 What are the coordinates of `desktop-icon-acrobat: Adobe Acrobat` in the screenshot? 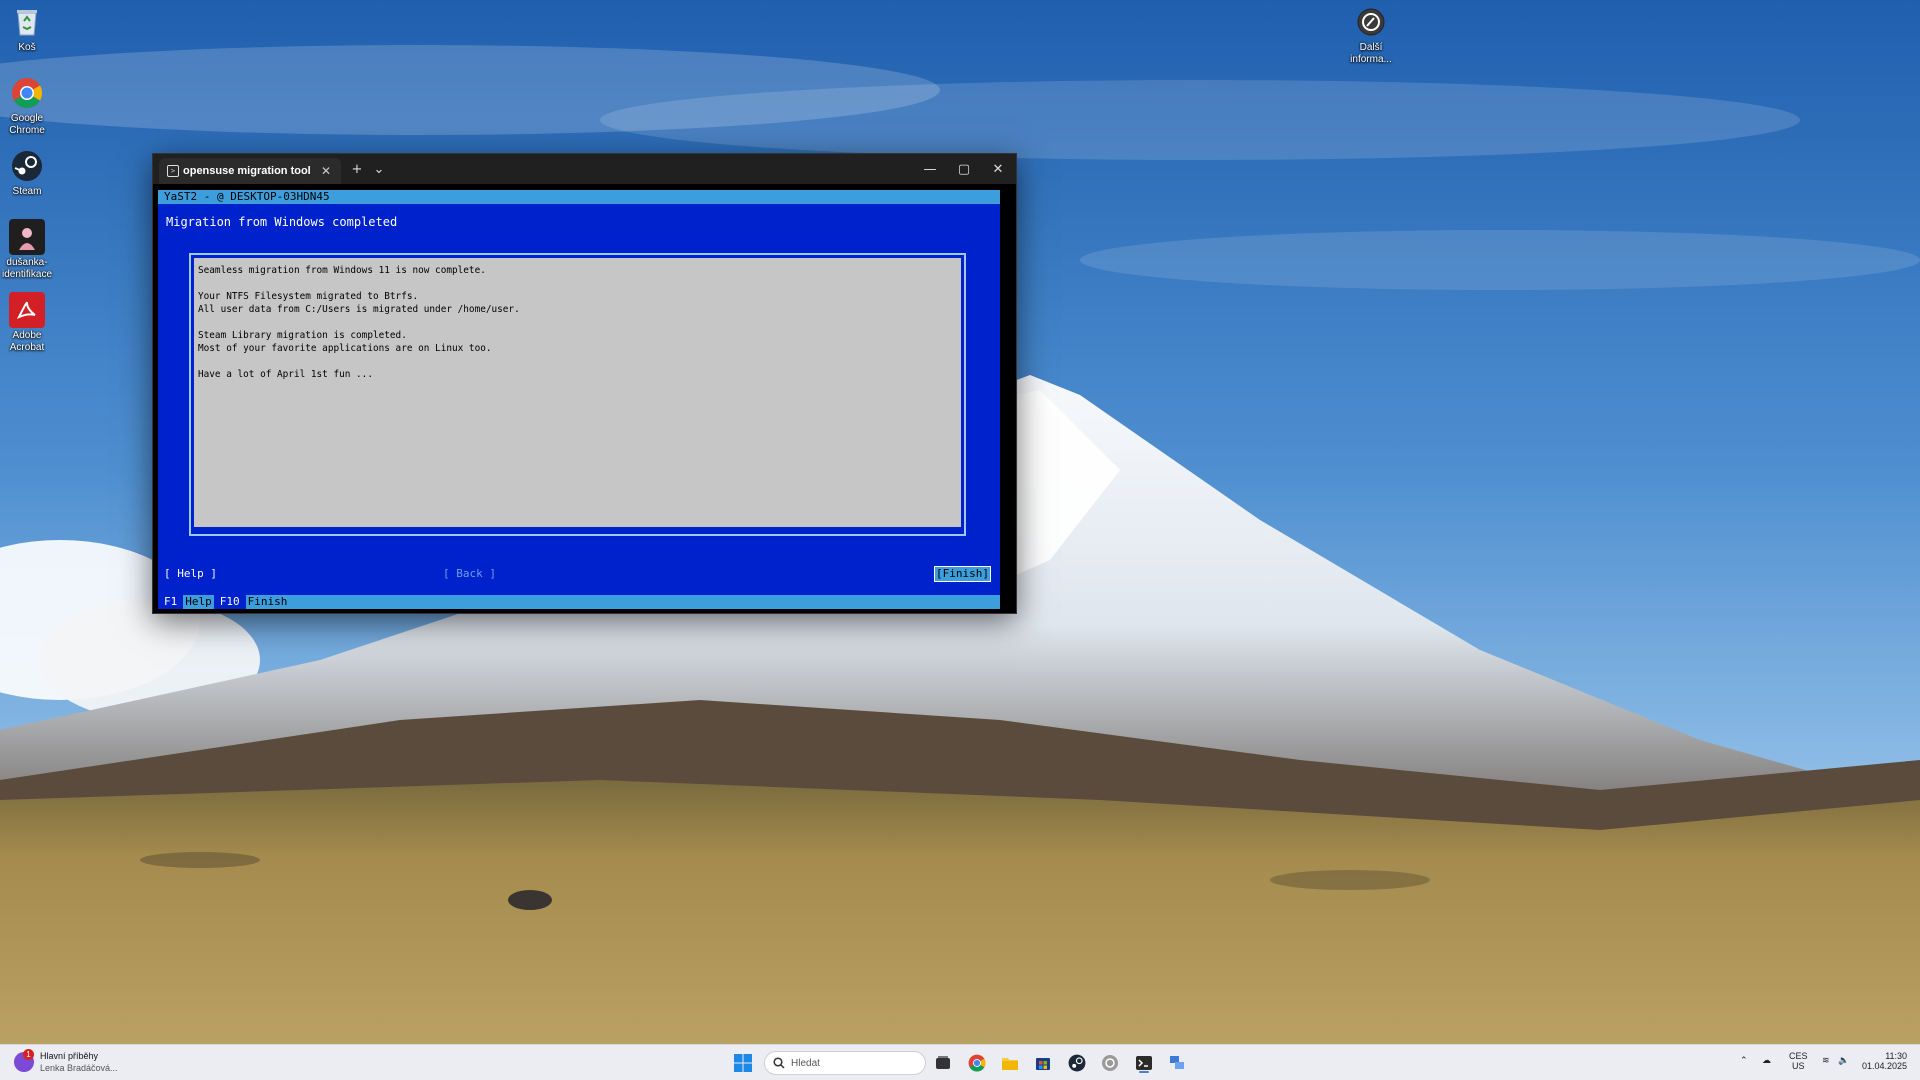 It's located at (29, 323).